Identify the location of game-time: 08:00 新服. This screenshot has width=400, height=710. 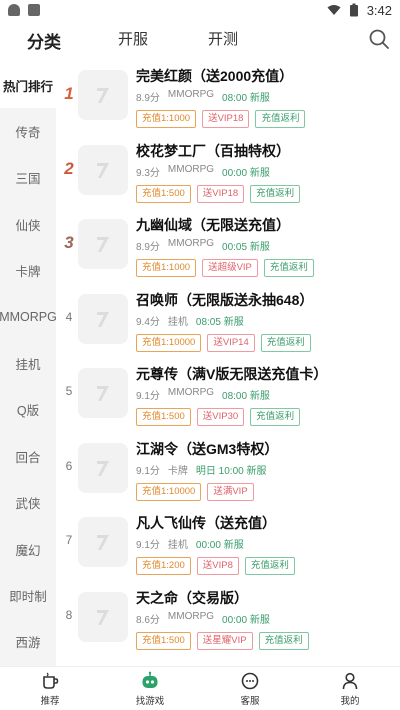
(246, 396).